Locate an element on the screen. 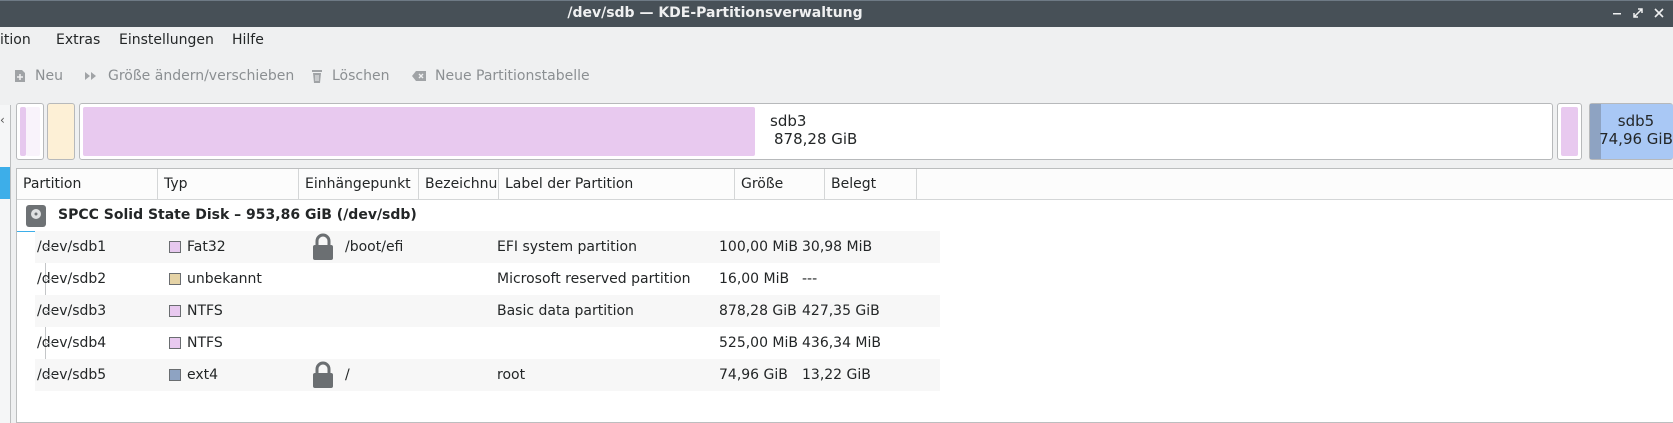 This screenshot has width=1673, height=423. partition-size: 878,28 GiB is located at coordinates (758, 311).